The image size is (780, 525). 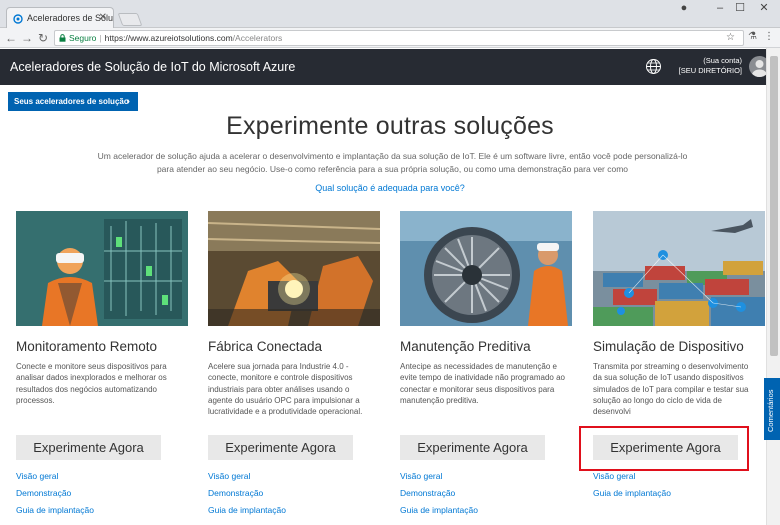 What do you see at coordinates (102, 268) in the screenshot?
I see `remote-monitoring-image` at bounding box center [102, 268].